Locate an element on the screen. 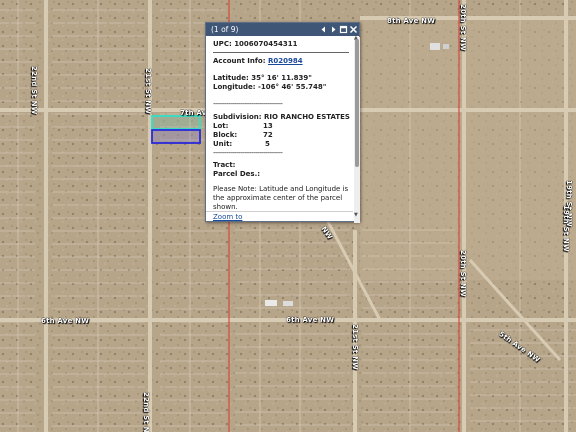 This screenshot has height=432, width=576. street-label-20th-st-nw-north: 20th St NW is located at coordinates (463, 27).